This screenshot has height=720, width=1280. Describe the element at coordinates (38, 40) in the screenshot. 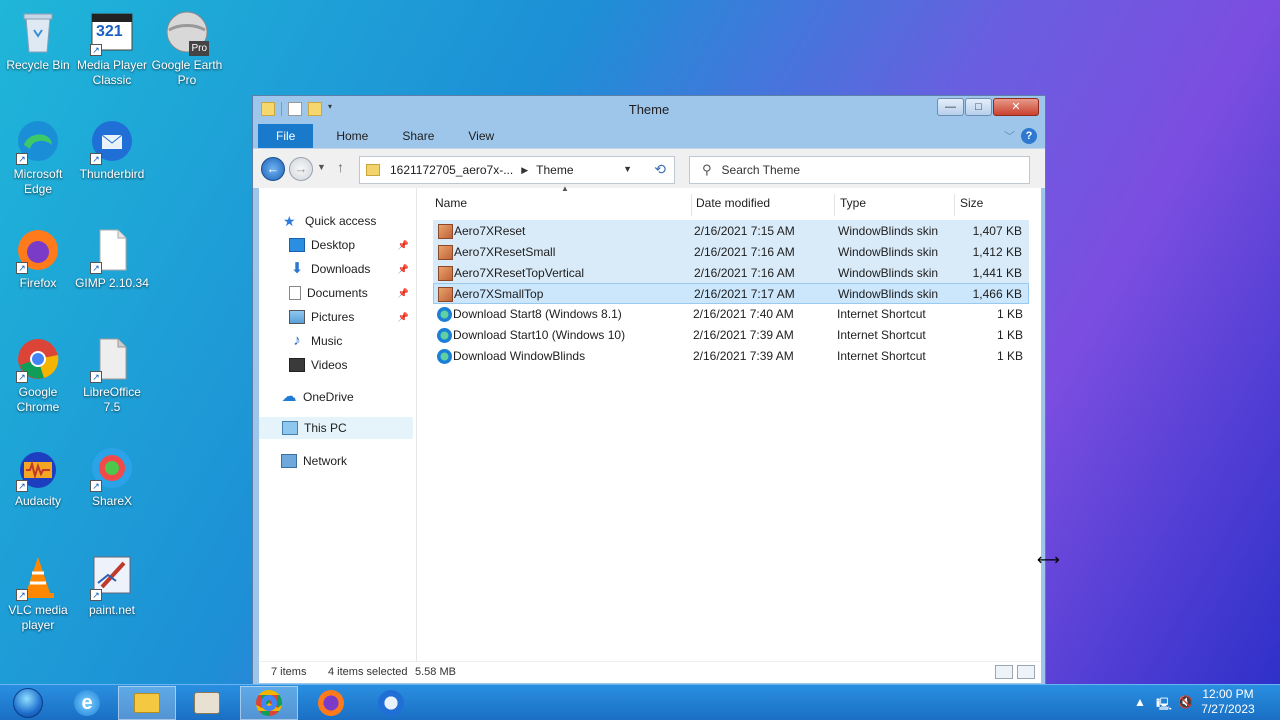

I see `desktop-icon-recycle-bin: Recycle Bin` at that location.